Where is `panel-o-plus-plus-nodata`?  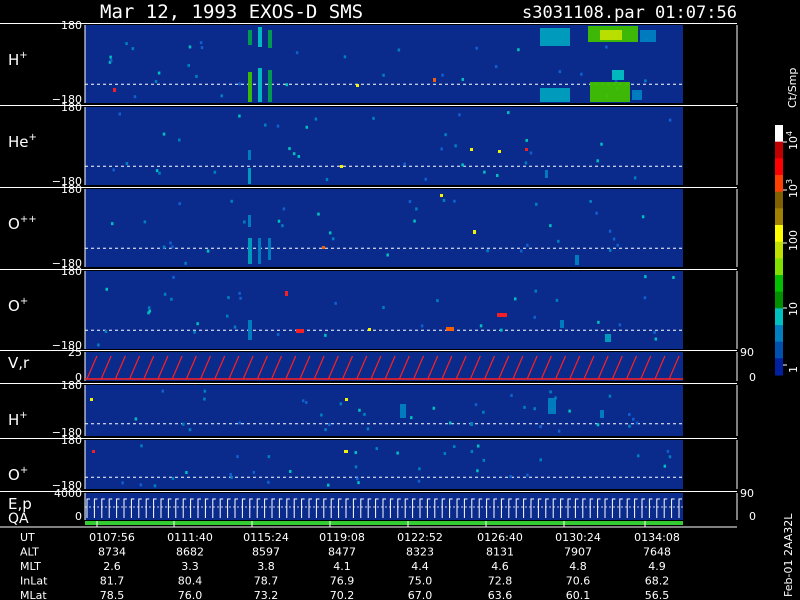 panel-o-plus-plus-nodata is located at coordinates (710, 228).